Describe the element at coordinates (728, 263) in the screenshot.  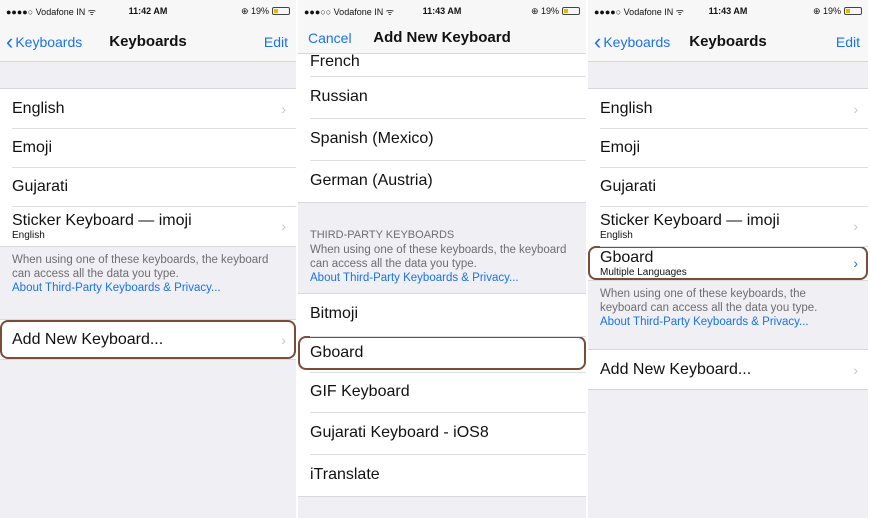
I see `keyboard-item-gboard: Gboard Multiple Languages ›` at that location.